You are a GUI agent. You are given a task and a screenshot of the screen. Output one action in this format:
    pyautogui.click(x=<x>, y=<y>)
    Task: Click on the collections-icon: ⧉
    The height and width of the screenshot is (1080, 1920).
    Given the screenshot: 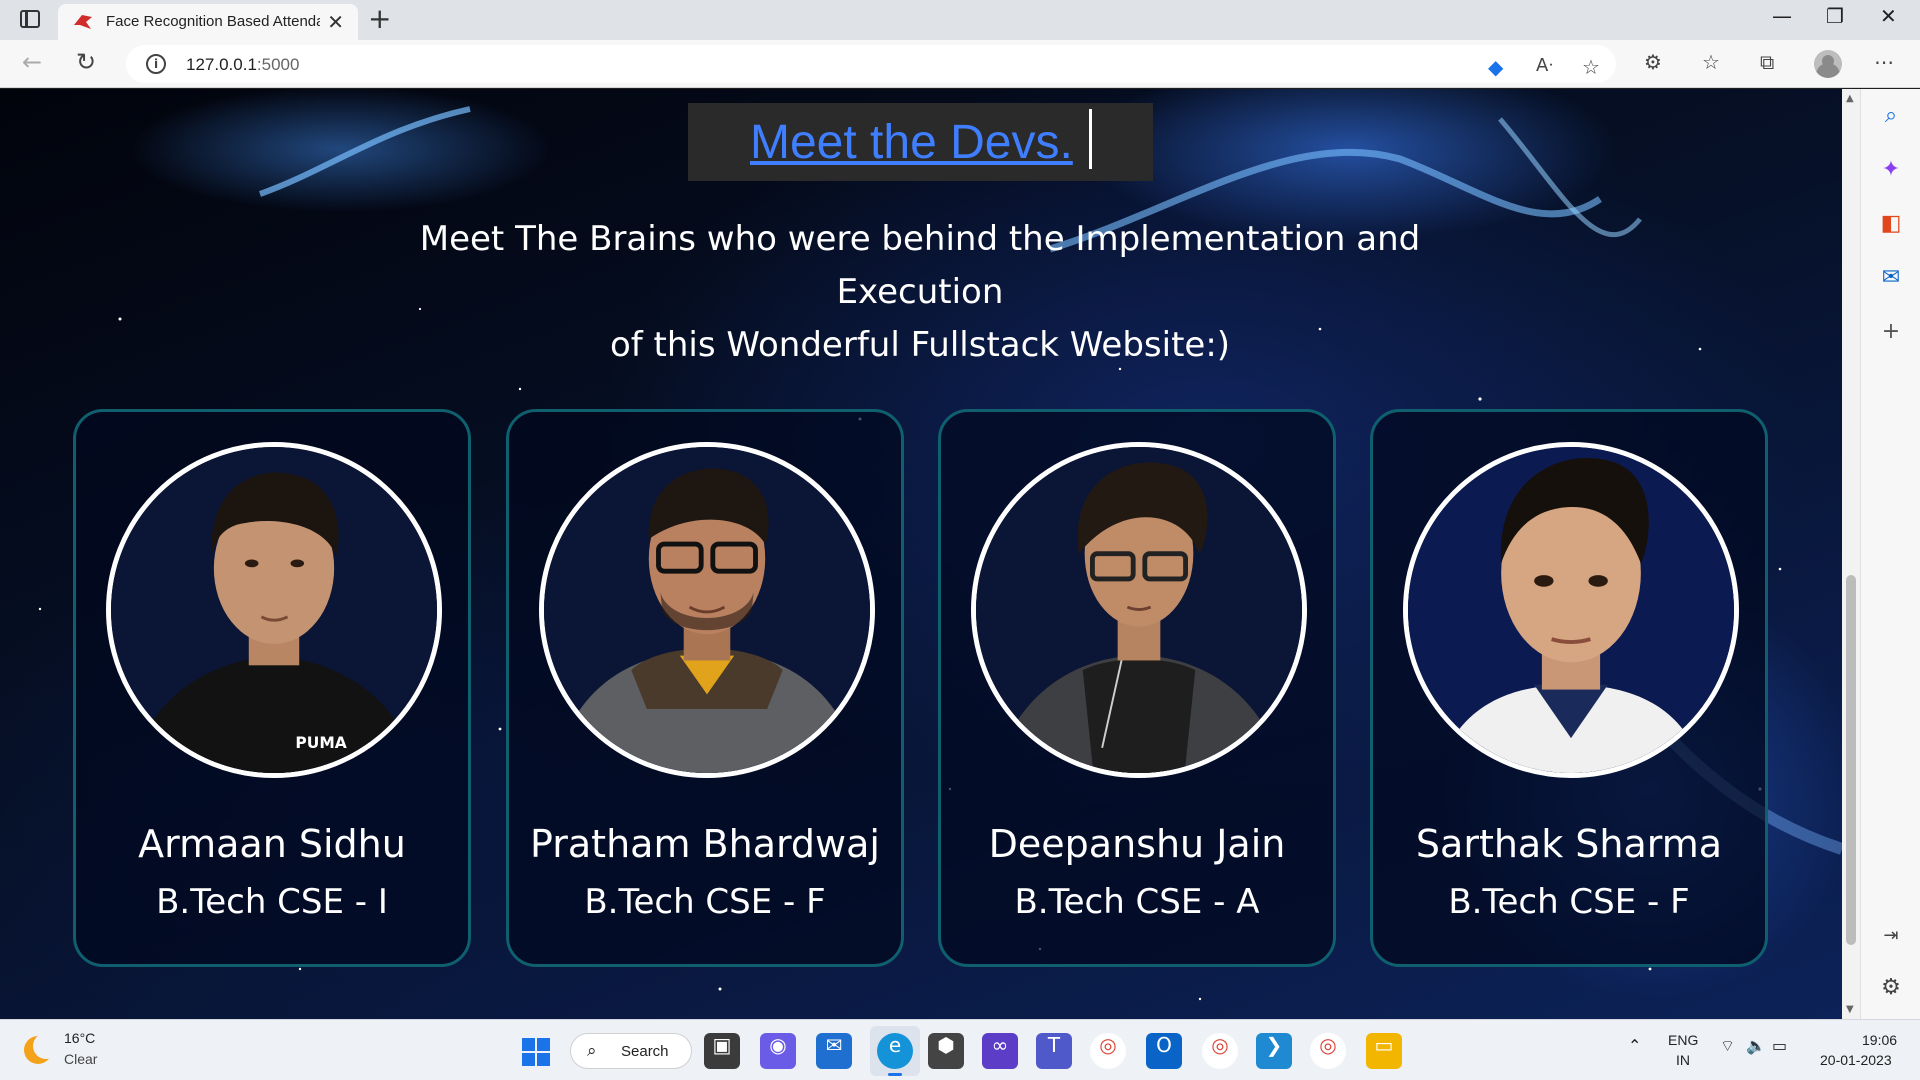 What is the action you would take?
    pyautogui.click(x=1767, y=62)
    